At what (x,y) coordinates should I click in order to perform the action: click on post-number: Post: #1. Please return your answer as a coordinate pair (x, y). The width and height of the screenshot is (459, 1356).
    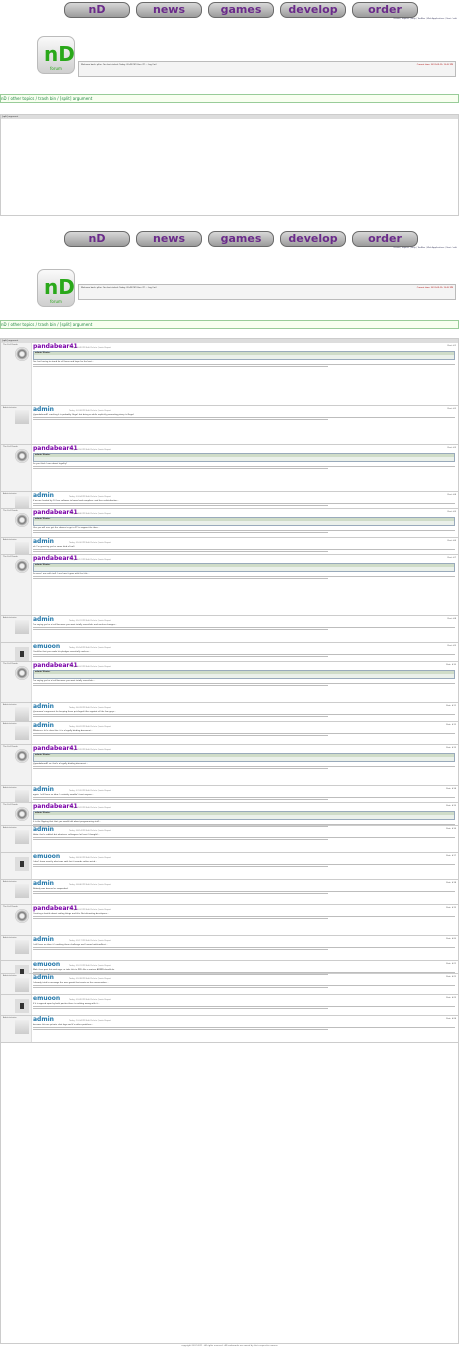
    Looking at the image, I should click on (452, 346).